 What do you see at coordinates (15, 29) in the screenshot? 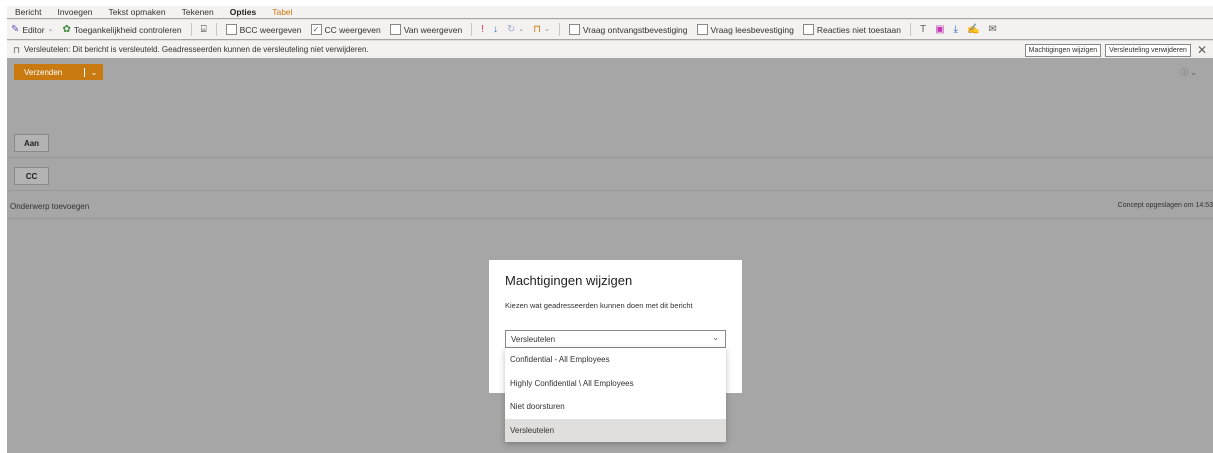
I see `pen-icon: ✎` at bounding box center [15, 29].